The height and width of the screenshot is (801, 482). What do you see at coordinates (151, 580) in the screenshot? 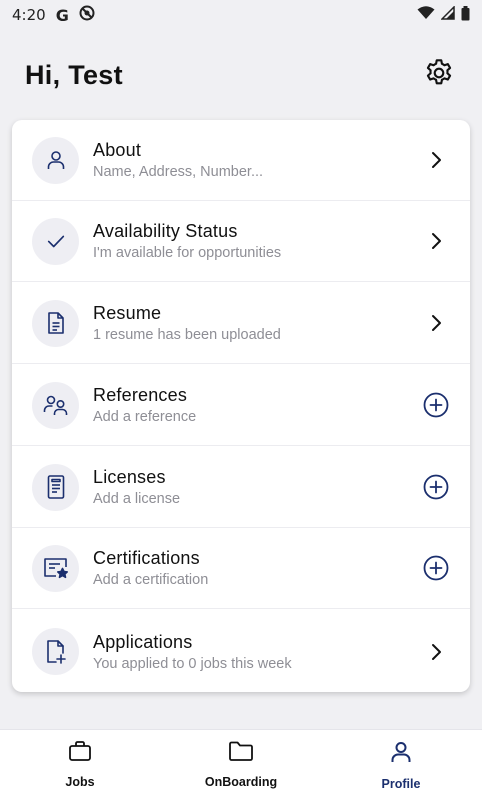
I see `menu-item-subtitle: Add a certification` at bounding box center [151, 580].